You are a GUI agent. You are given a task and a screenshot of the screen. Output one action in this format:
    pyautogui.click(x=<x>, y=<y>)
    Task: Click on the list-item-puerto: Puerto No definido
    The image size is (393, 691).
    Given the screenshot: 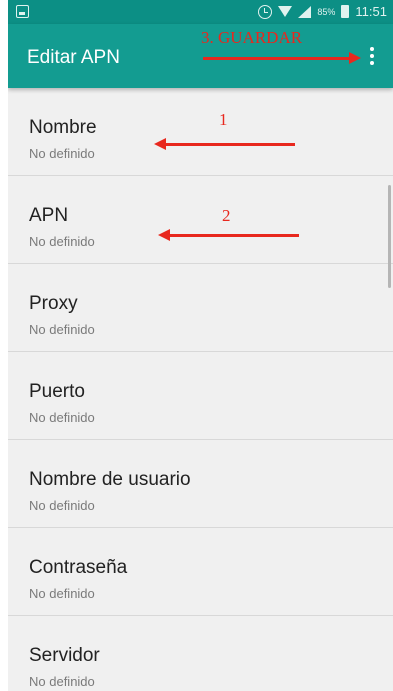 What is the action you would take?
    pyautogui.click(x=200, y=396)
    